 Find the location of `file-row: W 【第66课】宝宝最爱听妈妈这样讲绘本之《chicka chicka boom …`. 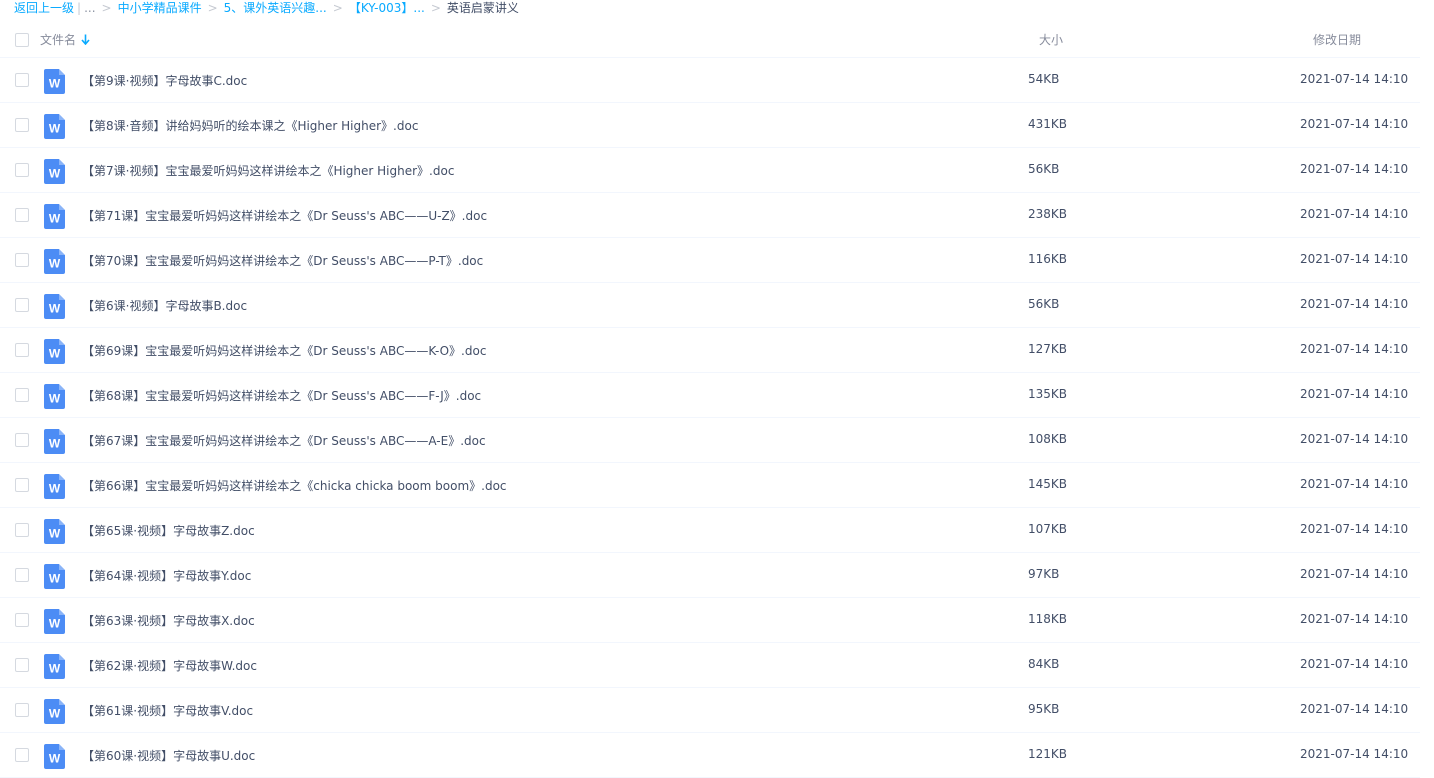

file-row: W 【第66课】宝宝最爱听妈妈这样讲绘本之《chicka chicka boom … is located at coordinates (710, 485).